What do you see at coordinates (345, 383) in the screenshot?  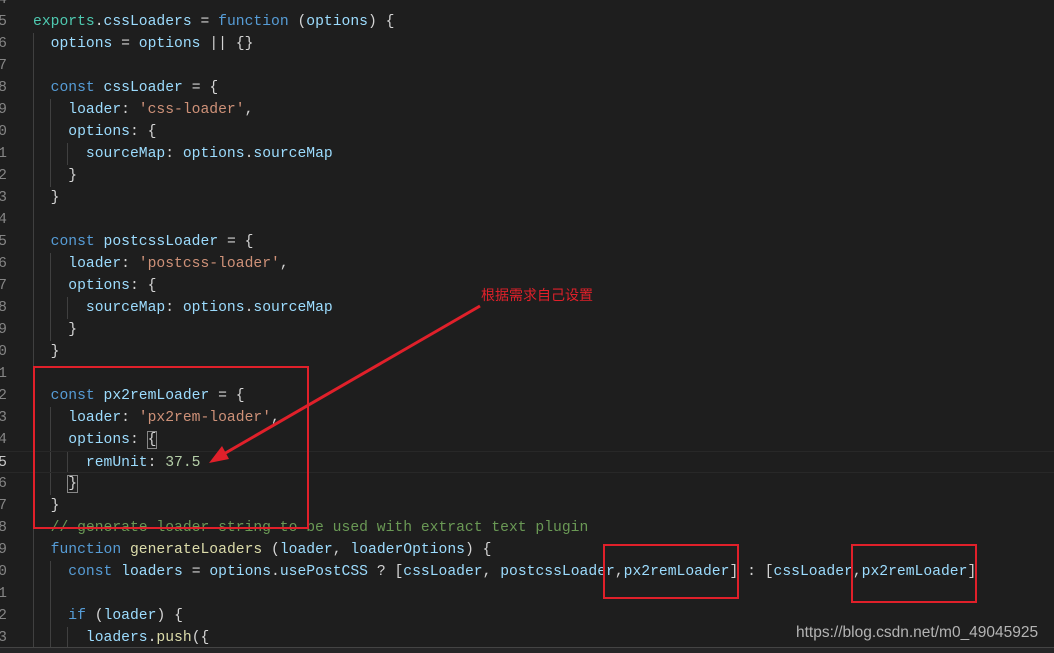 I see `annotation-arrow` at bounding box center [345, 383].